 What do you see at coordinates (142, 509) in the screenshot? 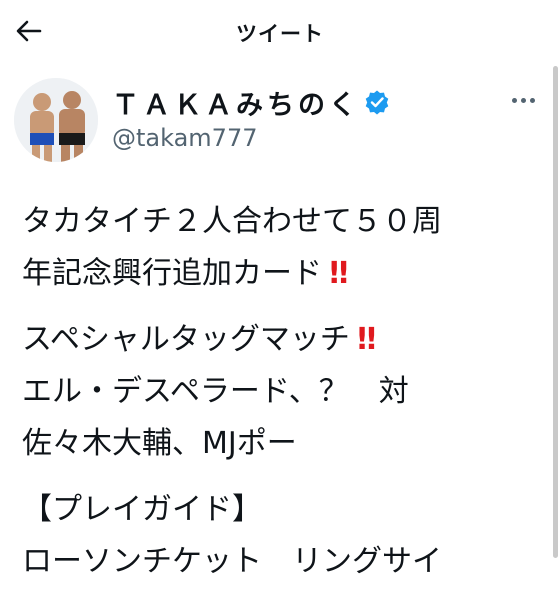
I see `tweet-line: 【プレイガイド】` at bounding box center [142, 509].